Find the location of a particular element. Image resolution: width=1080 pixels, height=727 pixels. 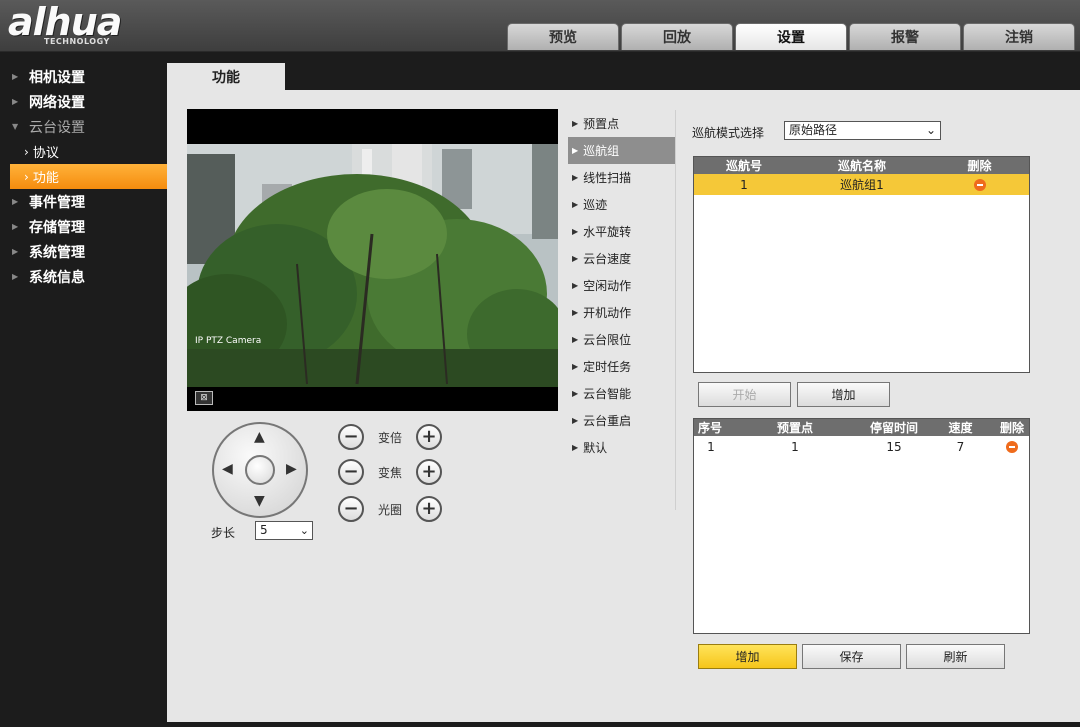

chevron-right-icon: › is located at coordinates (26, 176).